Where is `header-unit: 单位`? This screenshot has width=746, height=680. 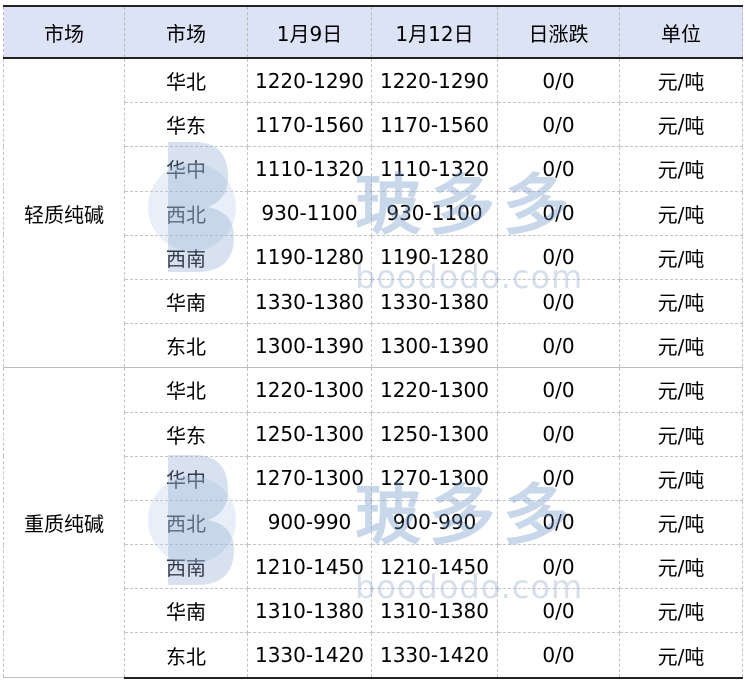
header-unit: 单位 is located at coordinates (681, 32).